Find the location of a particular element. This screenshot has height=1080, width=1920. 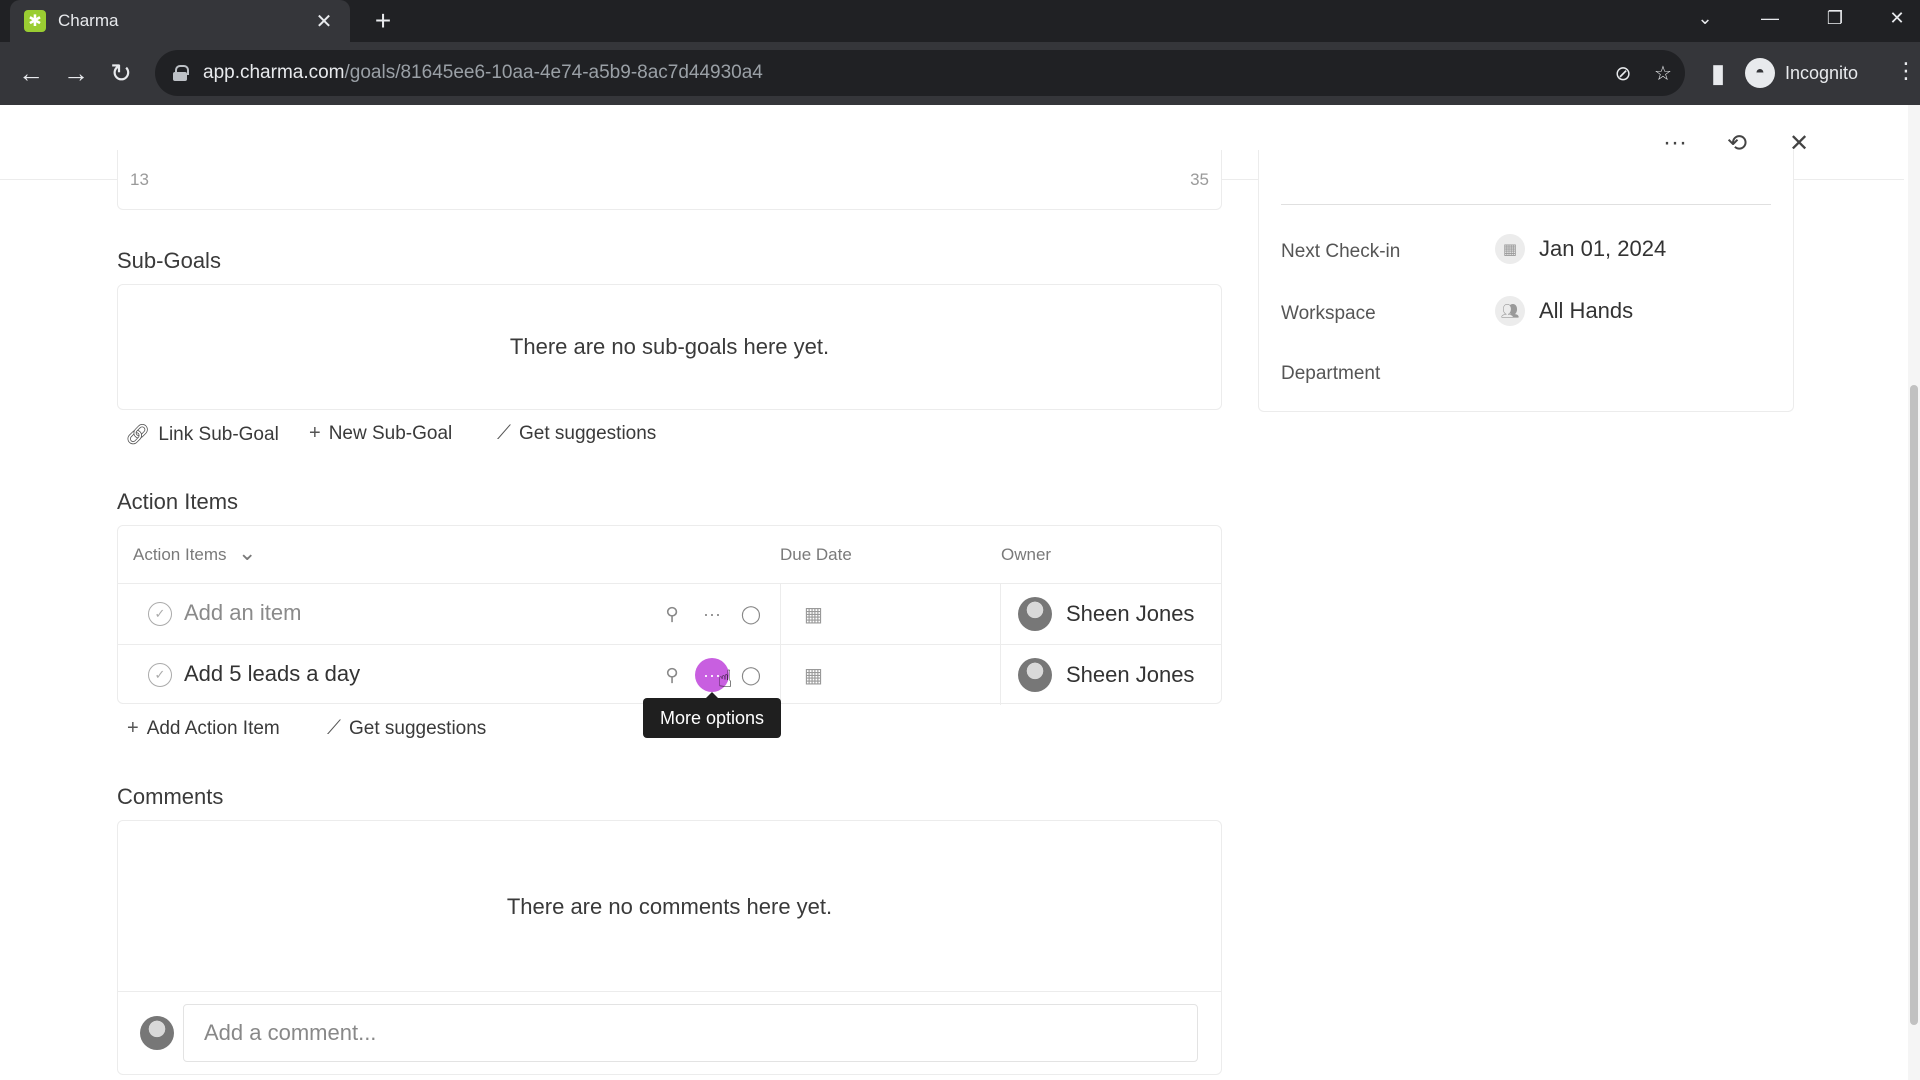

col-action-items: Action Items is located at coordinates (180, 555).